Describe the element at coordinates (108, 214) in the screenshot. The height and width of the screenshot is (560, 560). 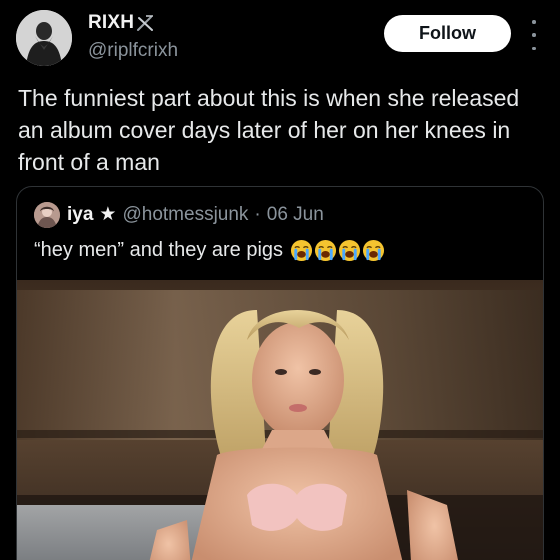
I see `star-icon: ★` at that location.